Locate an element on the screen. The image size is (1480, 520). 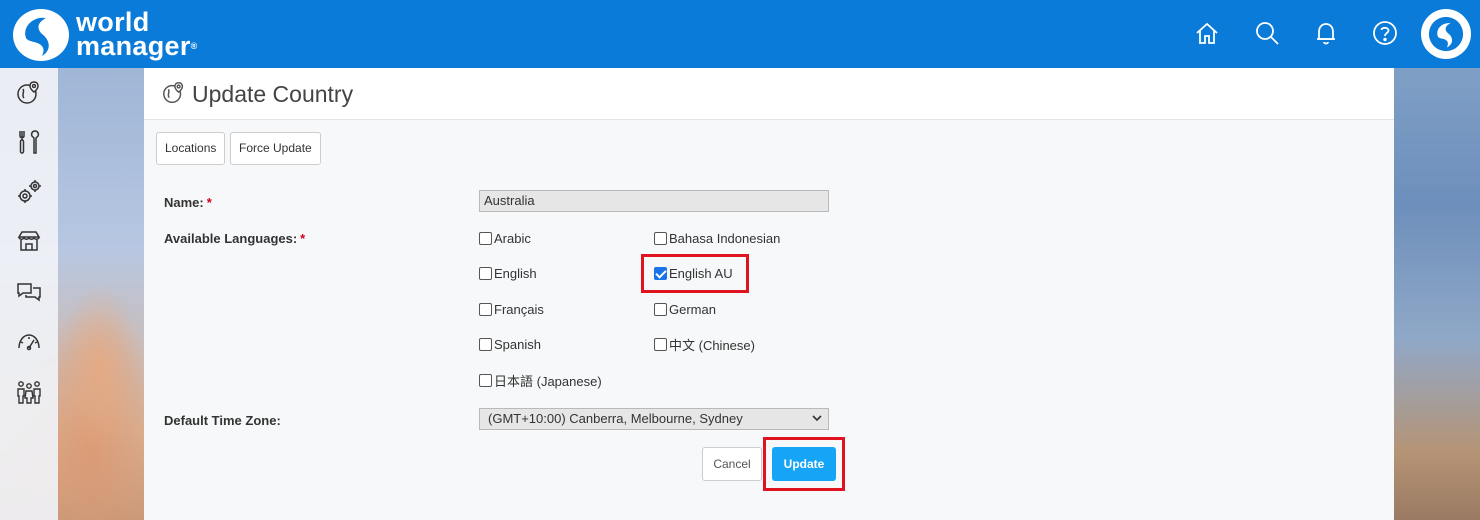
avatar is located at coordinates (1446, 34).